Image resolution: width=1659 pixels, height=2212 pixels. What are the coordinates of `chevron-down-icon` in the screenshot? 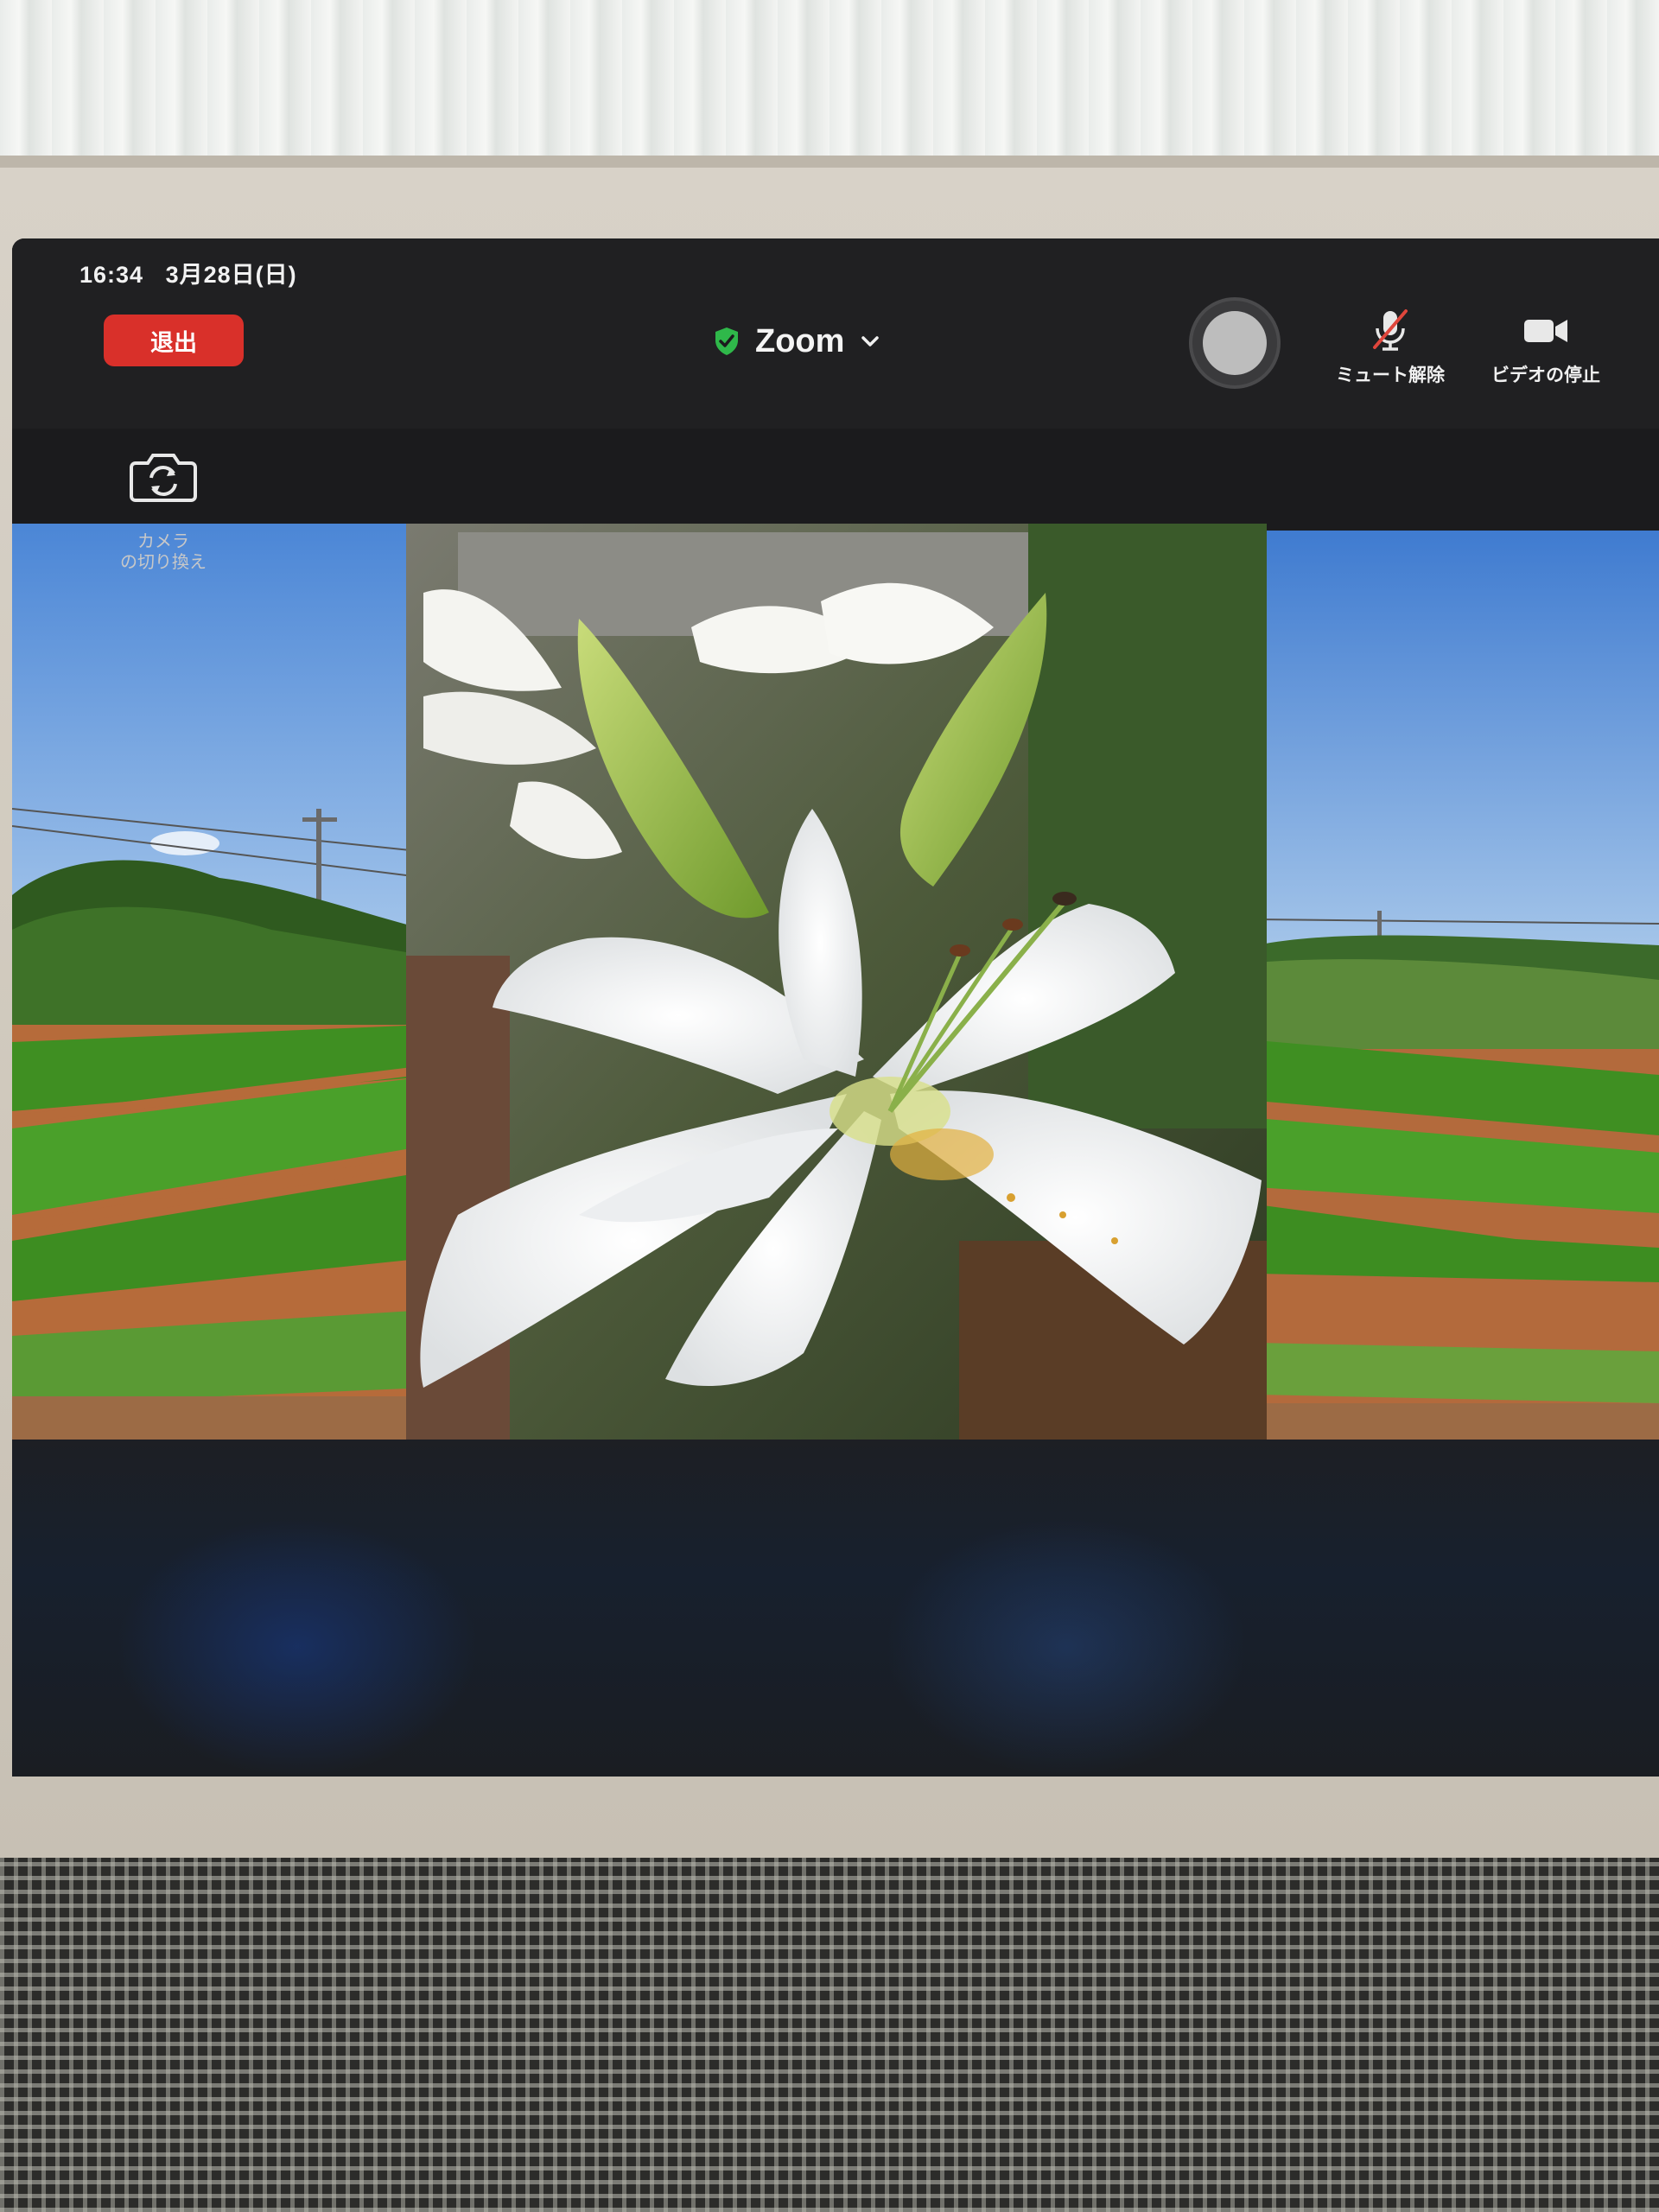 It's located at (870, 341).